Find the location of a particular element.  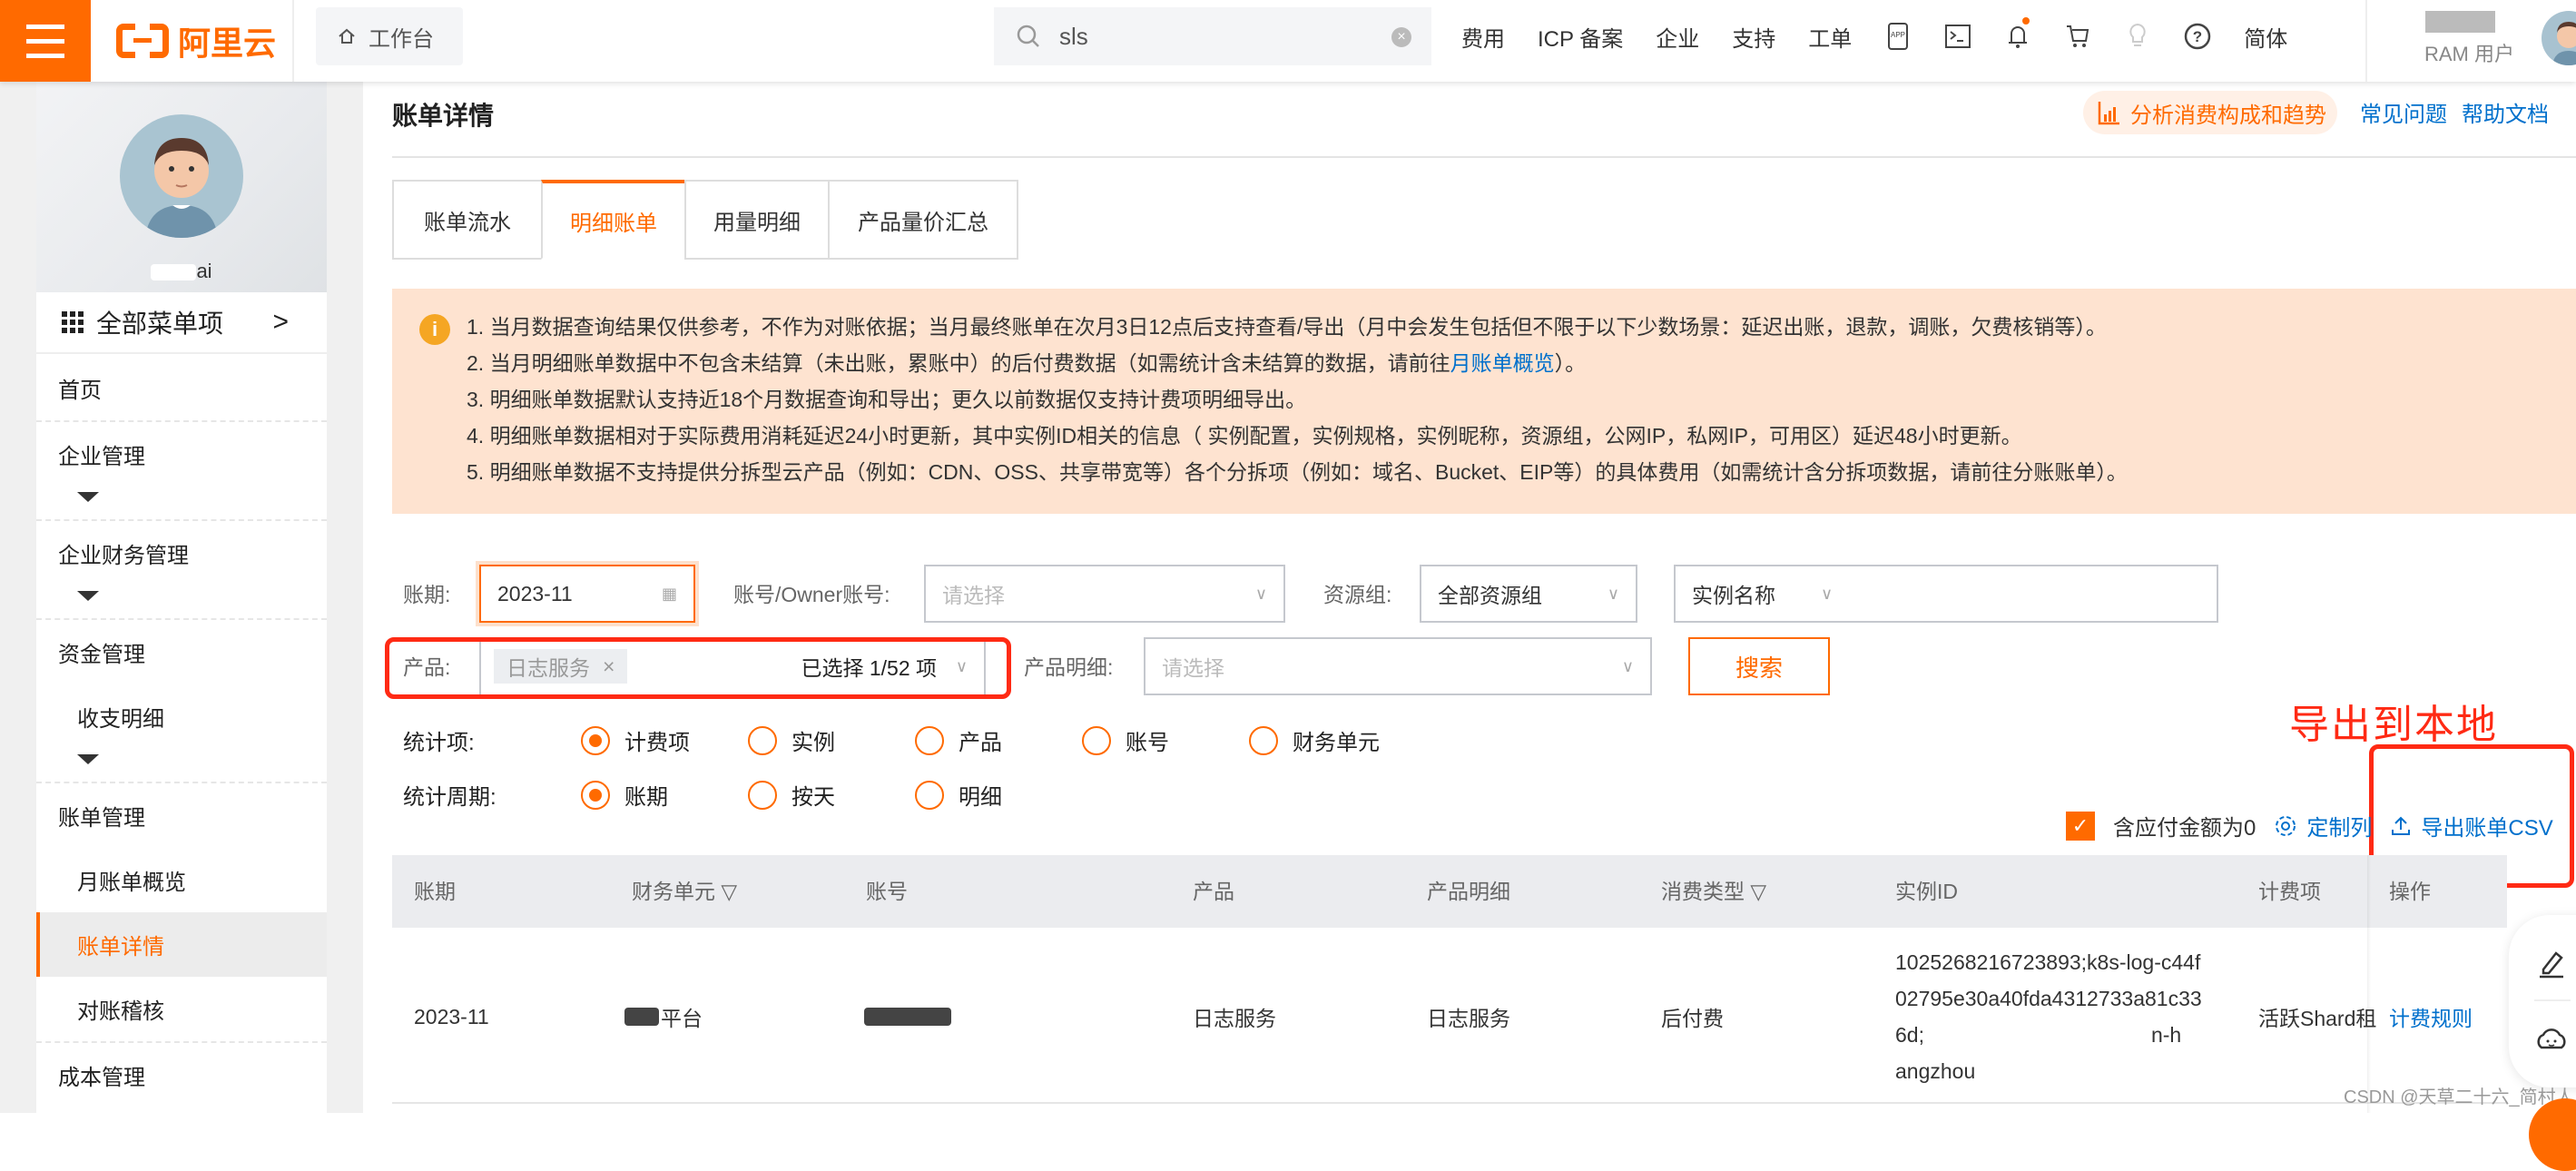

assistant-cloud-icon is located at coordinates (2551, 1040).